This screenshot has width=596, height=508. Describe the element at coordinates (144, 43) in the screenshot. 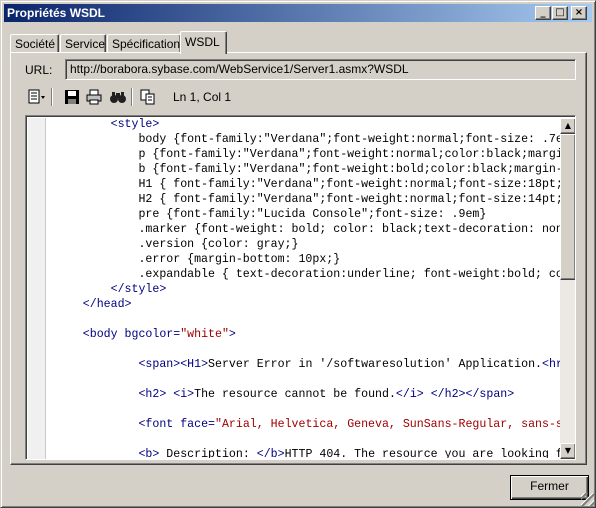

I see `tab-specification: Spécification` at that location.